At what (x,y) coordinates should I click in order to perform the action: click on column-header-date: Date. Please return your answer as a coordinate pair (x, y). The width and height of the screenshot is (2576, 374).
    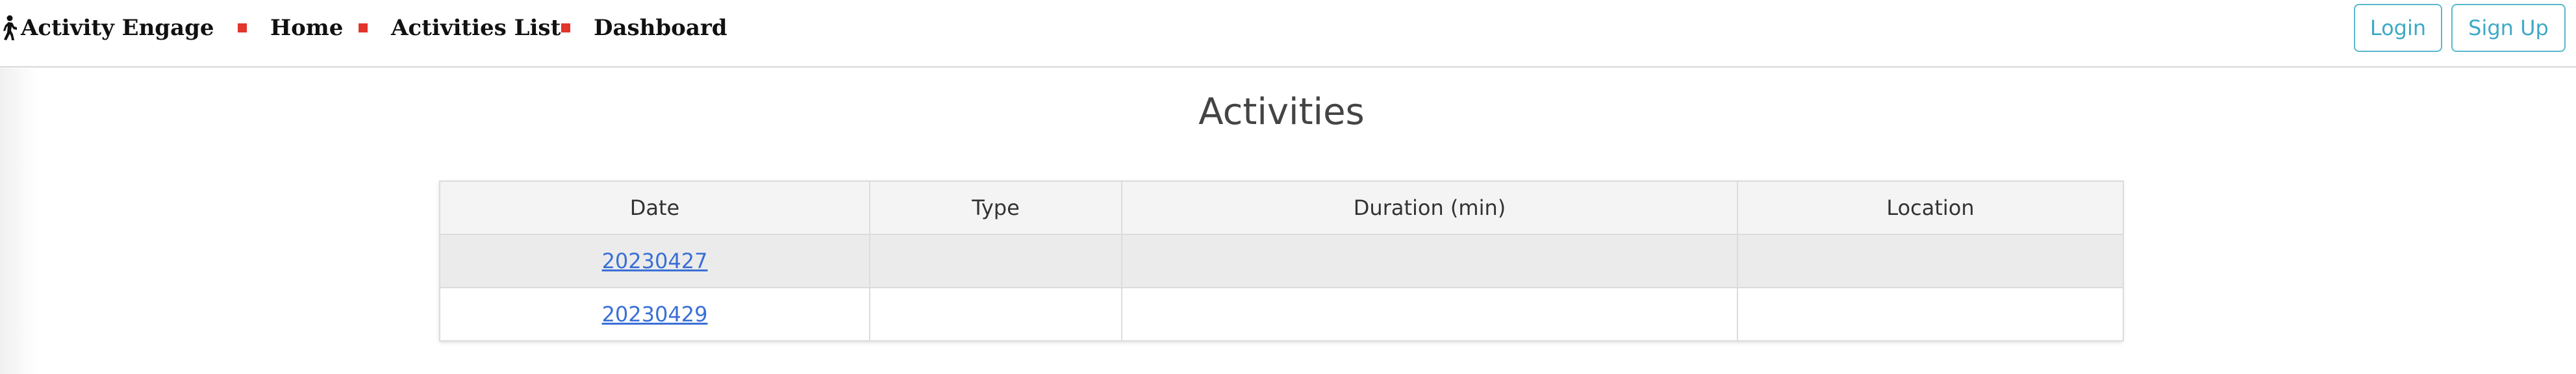
    Looking at the image, I should click on (654, 208).